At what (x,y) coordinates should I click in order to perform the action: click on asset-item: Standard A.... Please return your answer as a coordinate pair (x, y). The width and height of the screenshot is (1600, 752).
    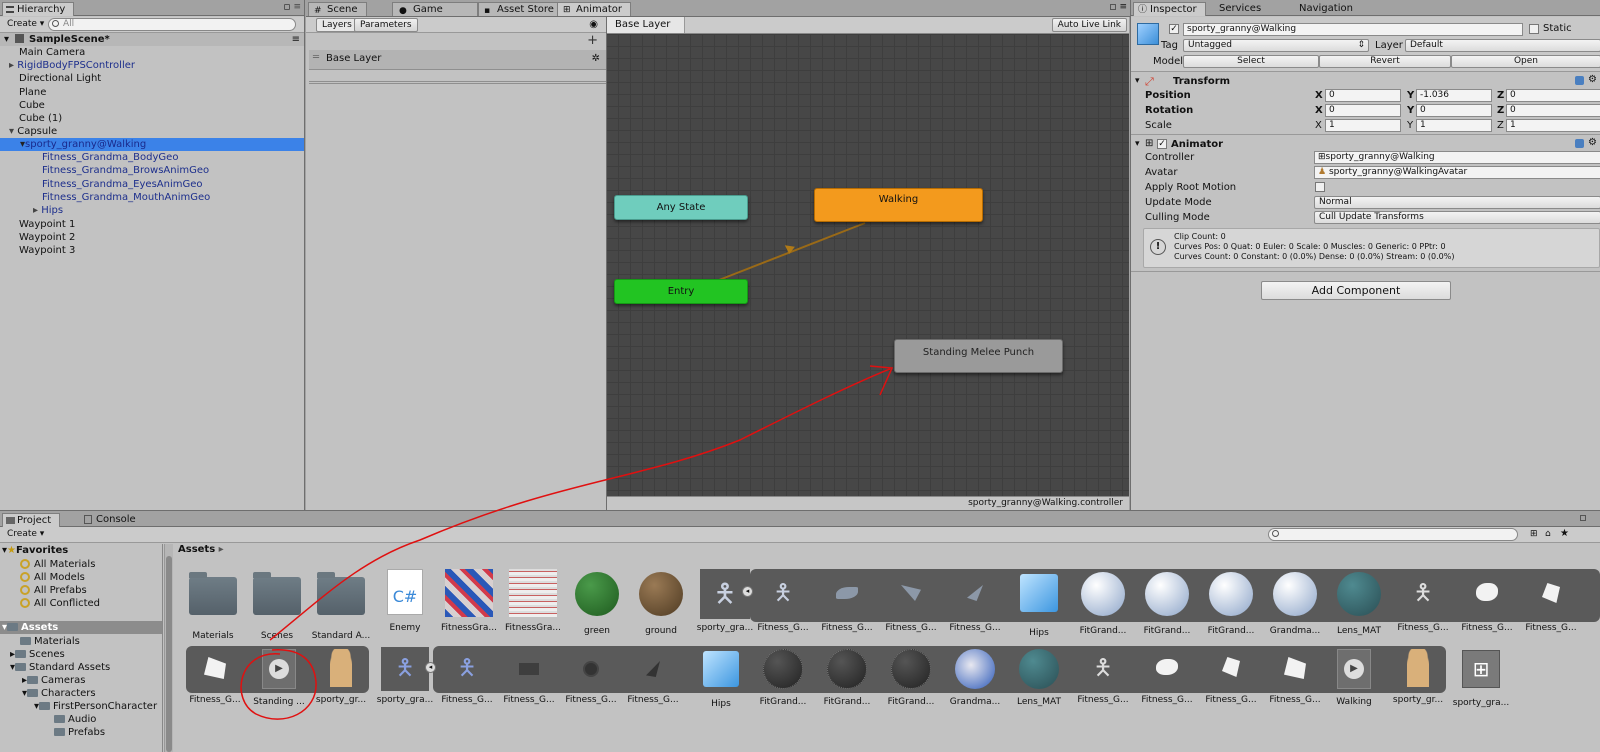
    Looking at the image, I should click on (341, 605).